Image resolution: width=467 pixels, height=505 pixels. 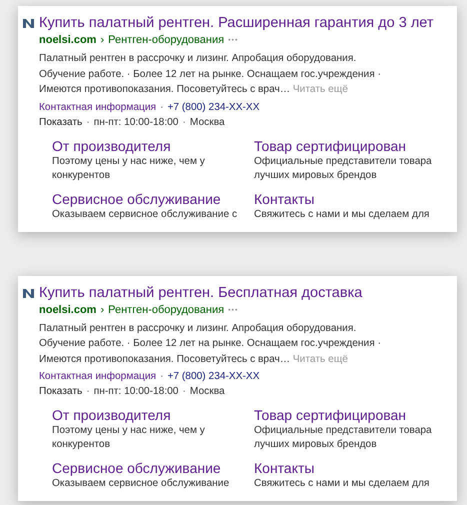 I want to click on ad-title-link: Купить палатный рентген. Бесплатная доставка, so click(x=229, y=293).